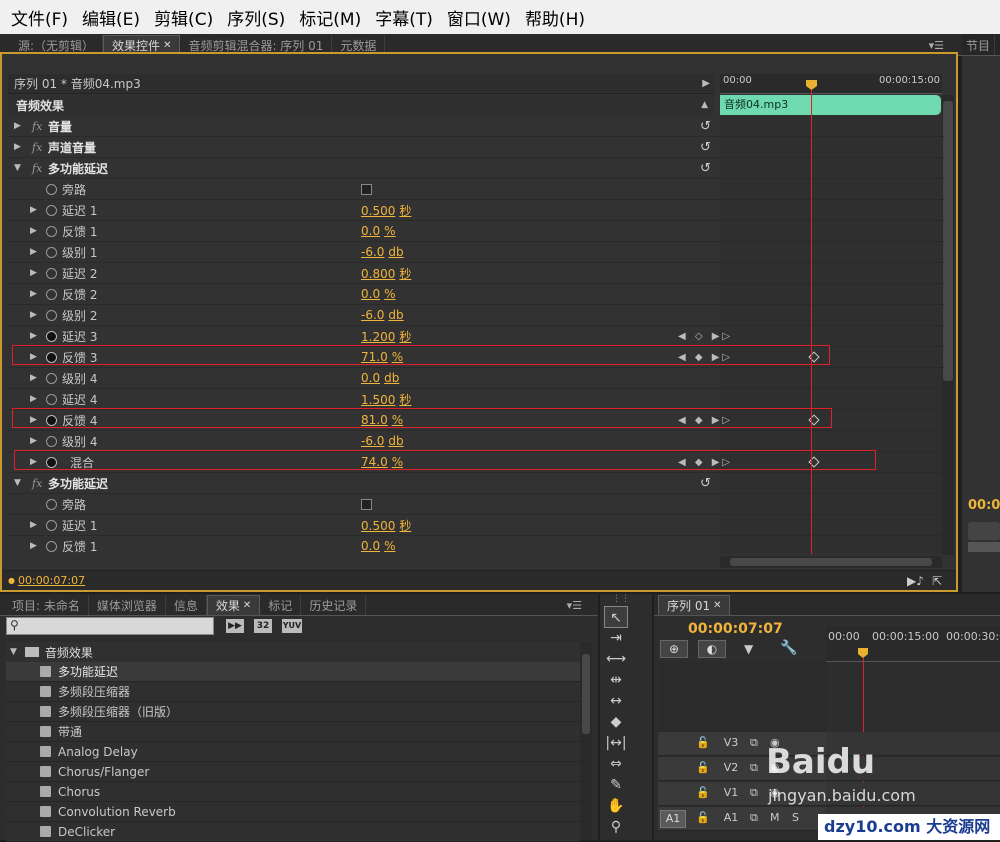  I want to click on ec-row-param: ▶ 级别 2 -6.0 db, so click(476, 315).